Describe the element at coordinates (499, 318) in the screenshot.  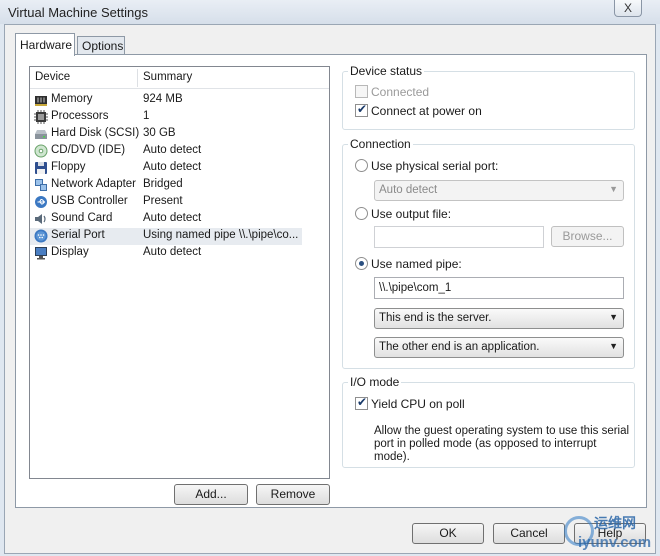
I see `this-end-dropdown: This end is the server. ▼` at that location.